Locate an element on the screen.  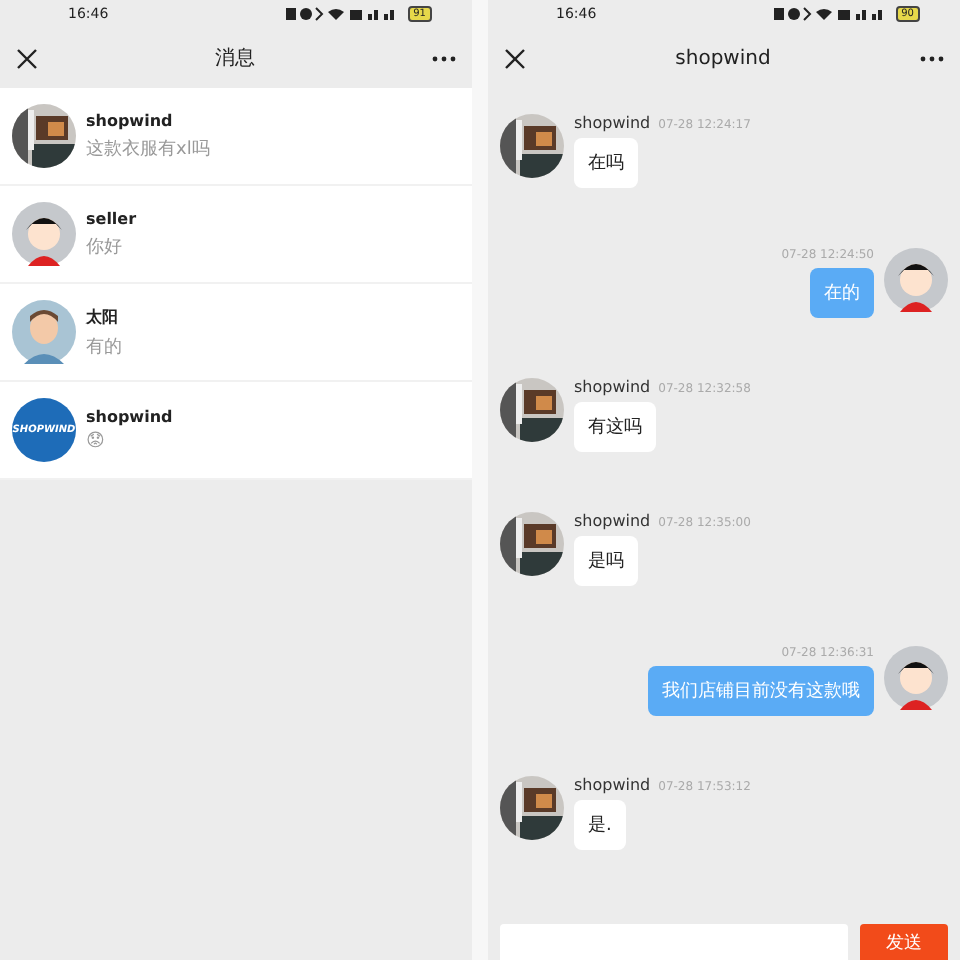
message-bubble: 是吗 is located at coordinates (606, 561).